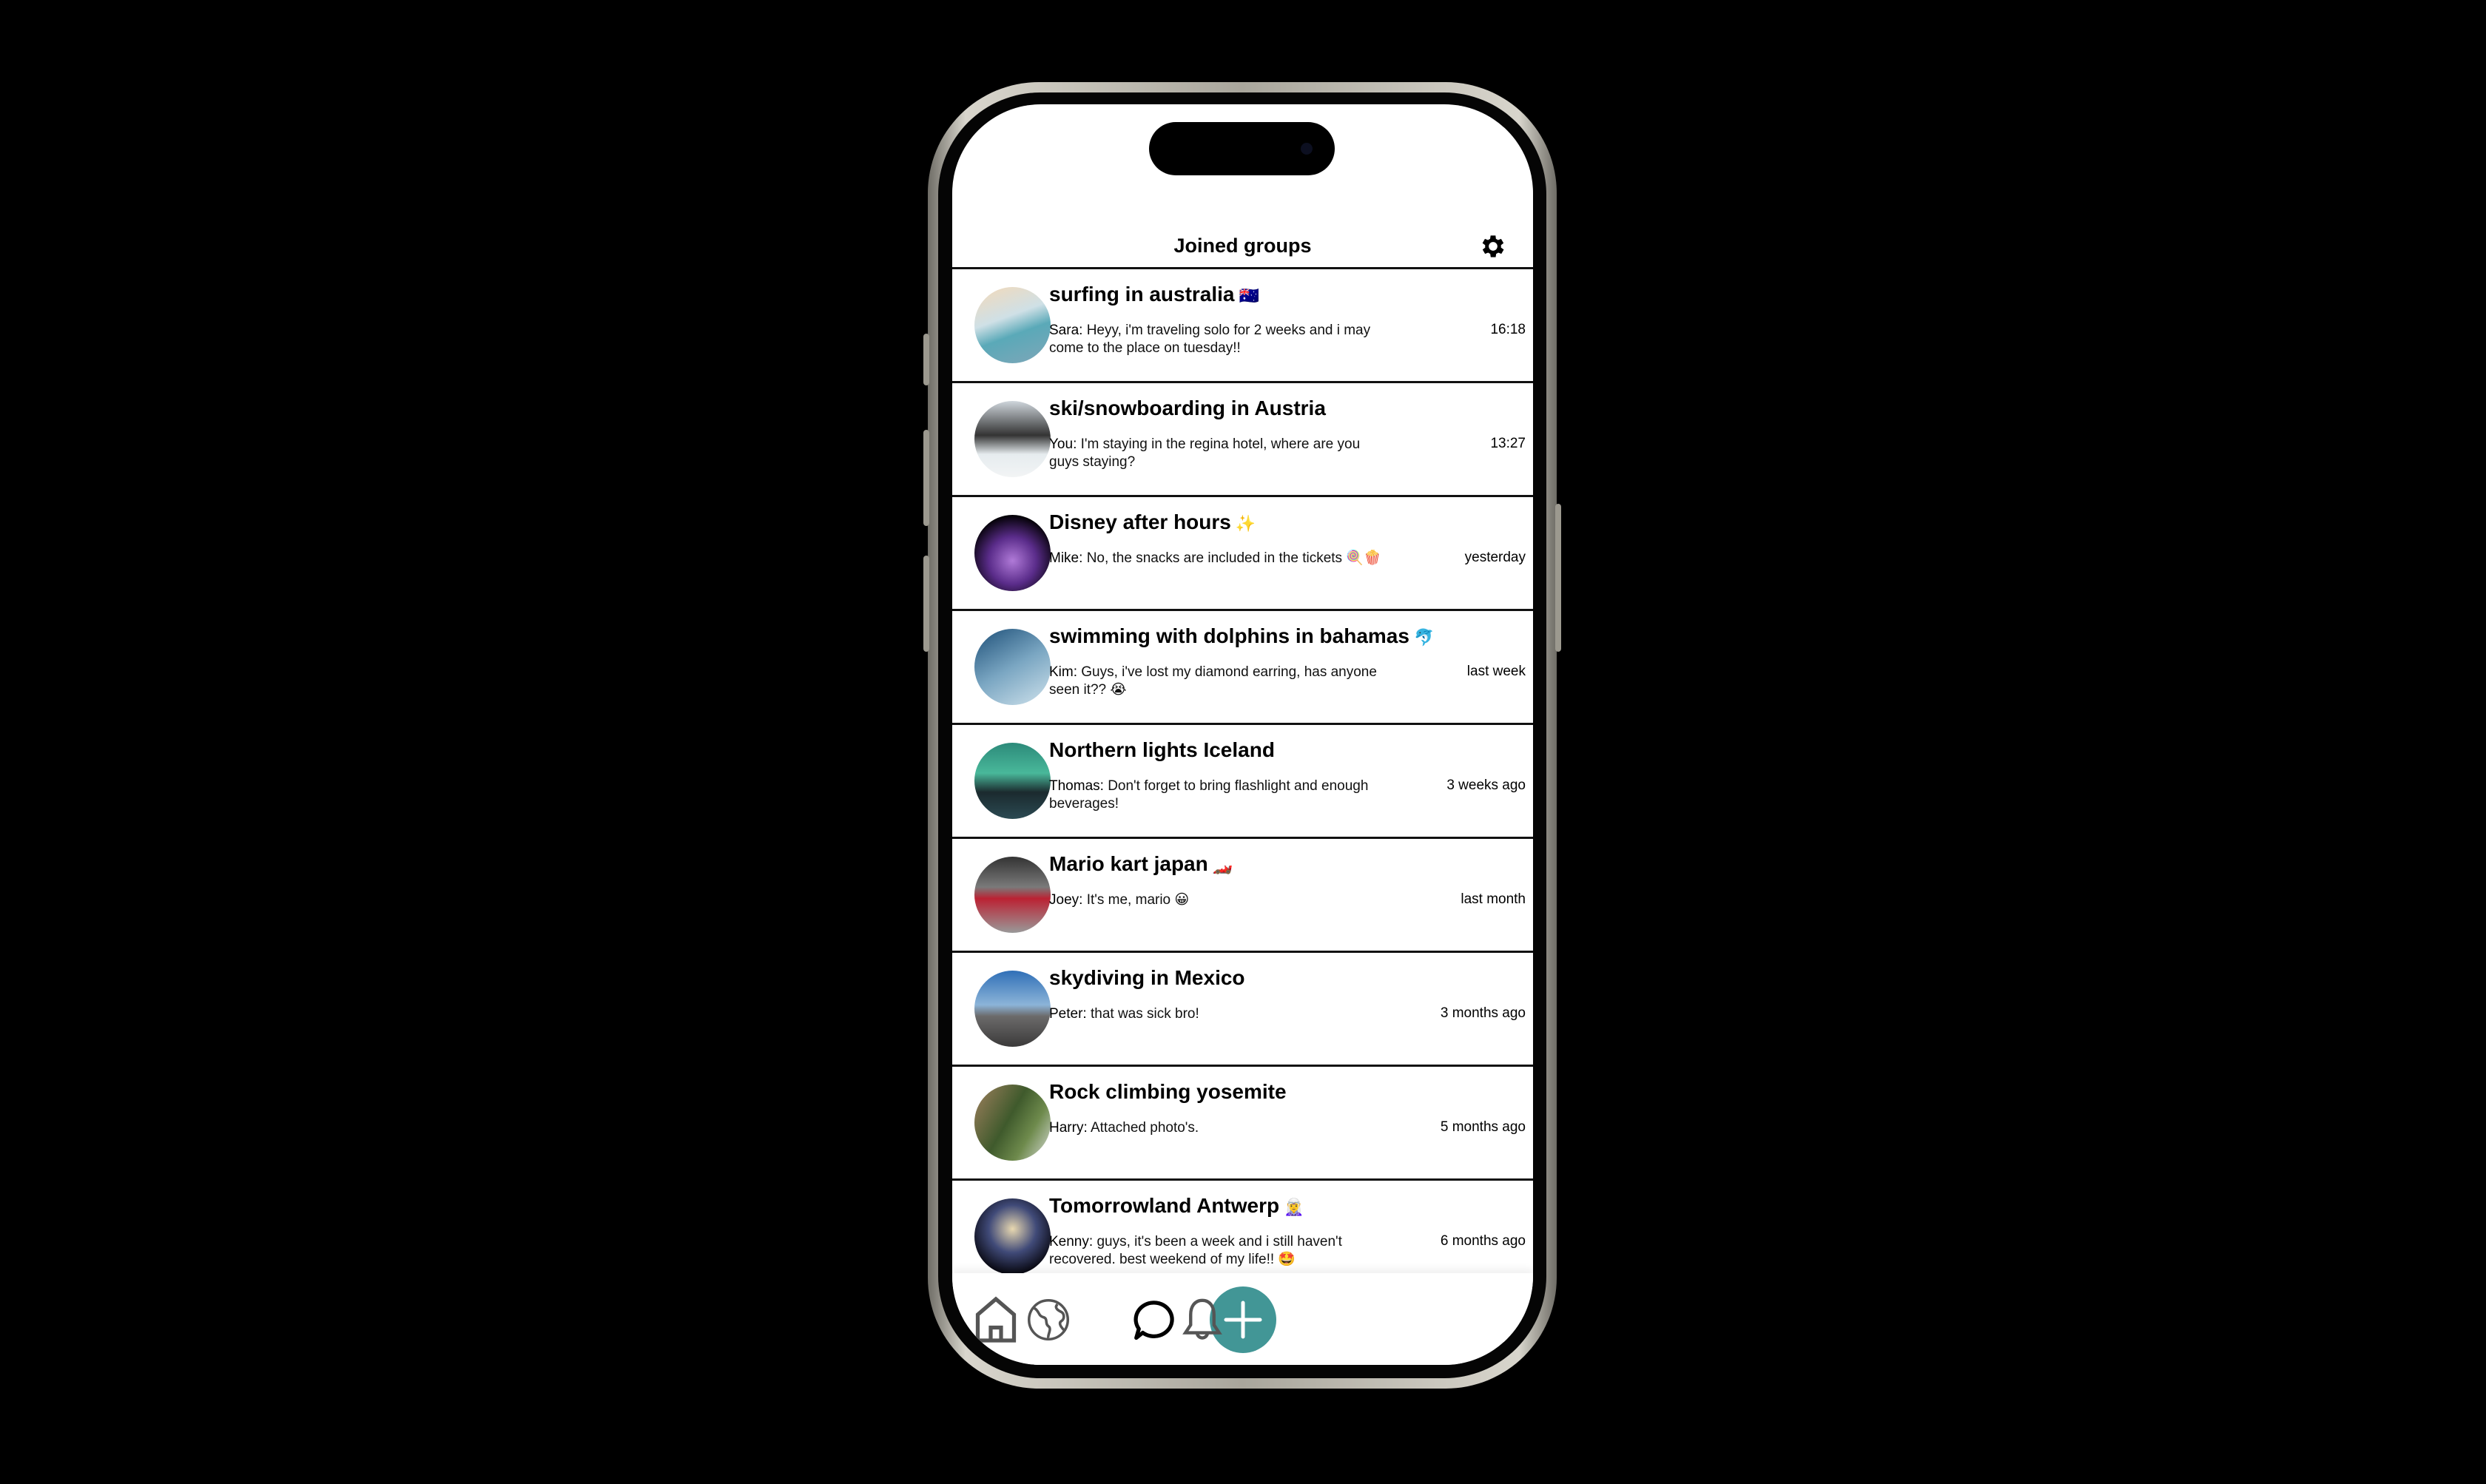 Image resolution: width=2486 pixels, height=1484 pixels. I want to click on group-name-text: skydiving in Mexico, so click(1147, 977).